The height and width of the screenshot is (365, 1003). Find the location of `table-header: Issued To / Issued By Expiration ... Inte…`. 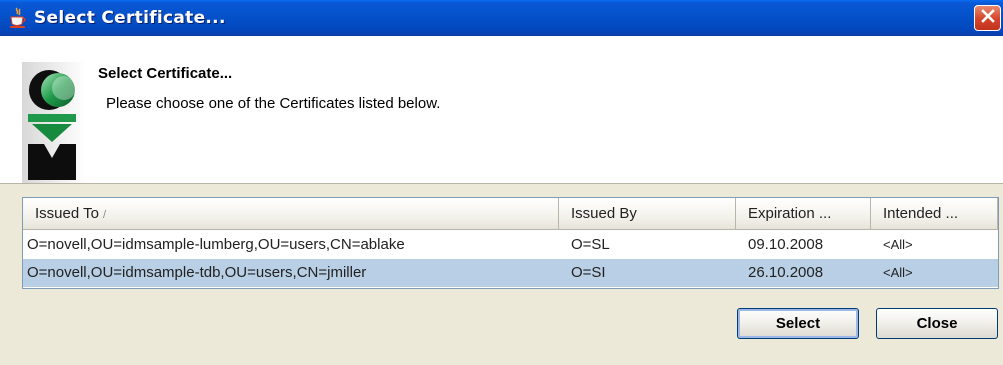

table-header: Issued To / Issued By Expiration ... Inte… is located at coordinates (510, 214).